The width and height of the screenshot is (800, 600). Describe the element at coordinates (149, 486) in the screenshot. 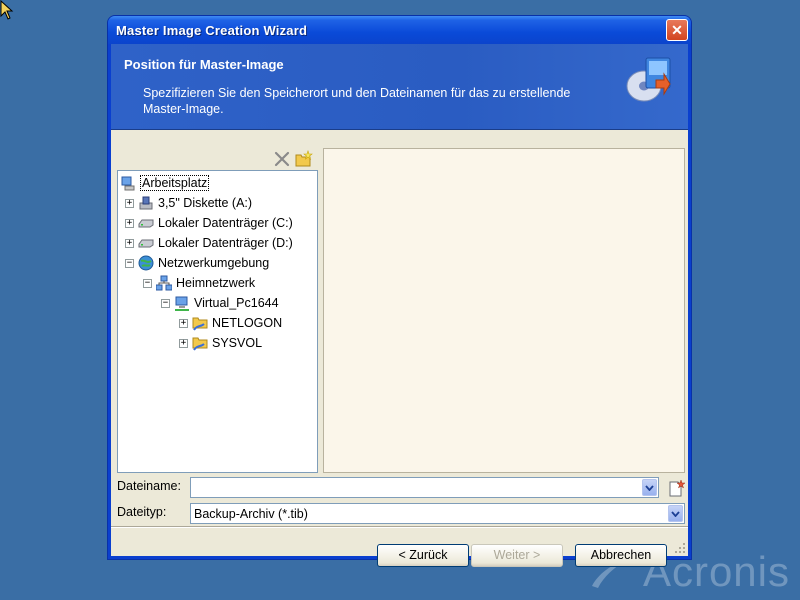

I see `filename-label: Dateiname:` at that location.